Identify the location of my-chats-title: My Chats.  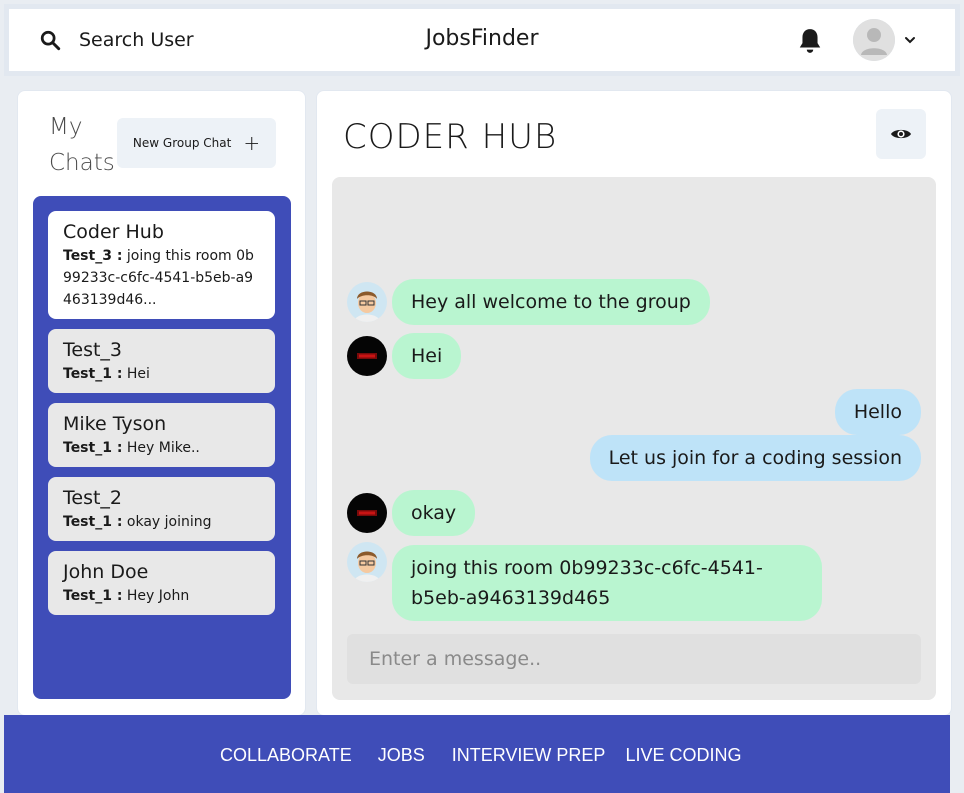
(82, 145).